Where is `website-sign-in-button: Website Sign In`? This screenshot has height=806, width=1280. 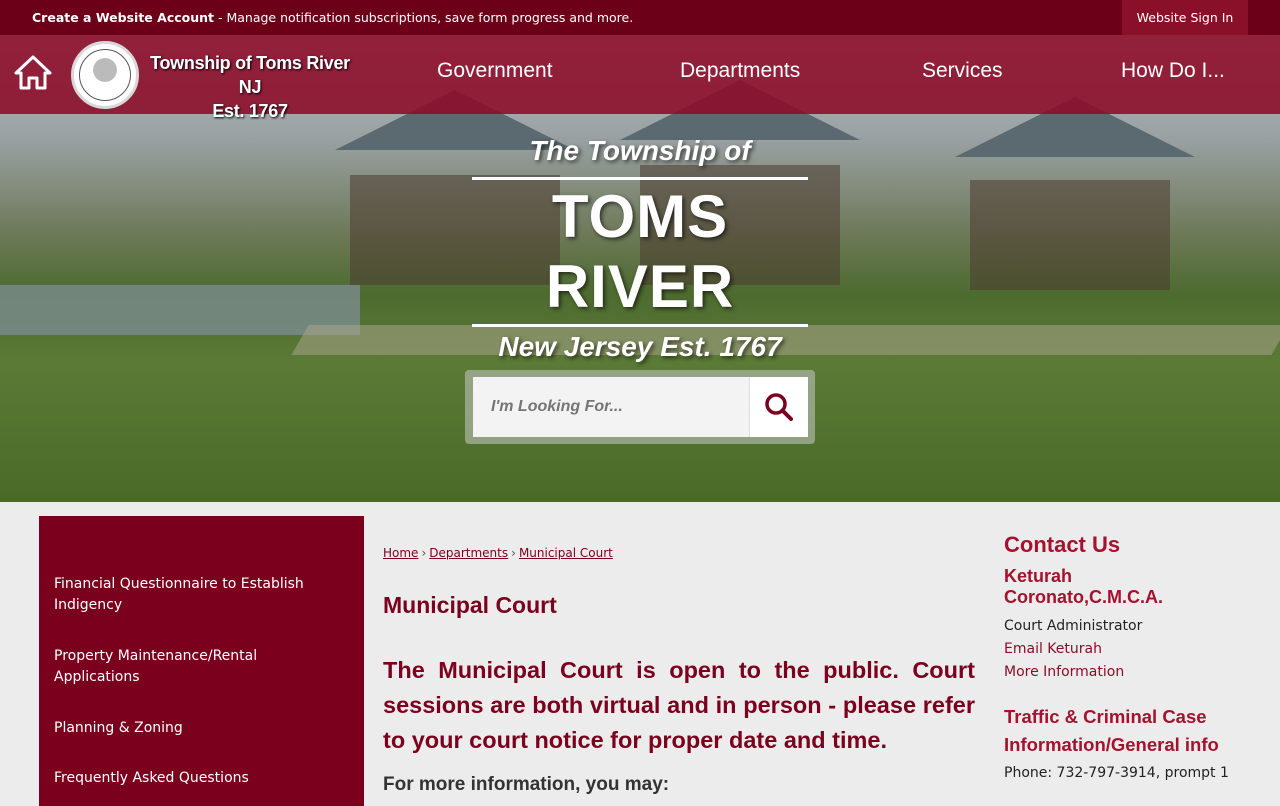 website-sign-in-button: Website Sign In is located at coordinates (1185, 17).